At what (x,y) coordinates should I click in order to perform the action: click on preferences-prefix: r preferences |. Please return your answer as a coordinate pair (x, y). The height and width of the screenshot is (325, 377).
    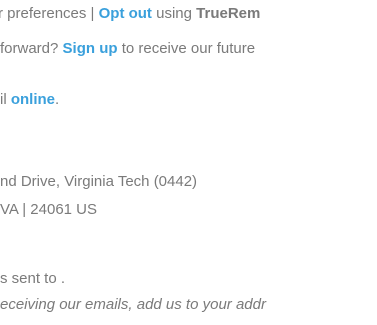
    Looking at the image, I should click on (49, 13).